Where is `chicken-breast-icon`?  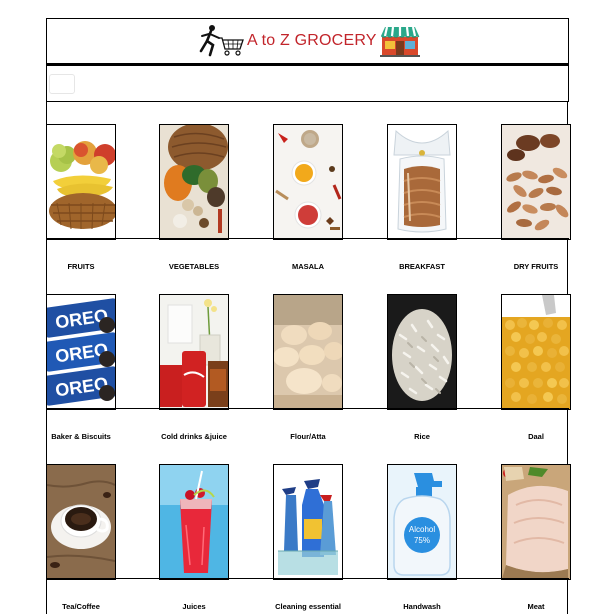
chicken-breast-icon is located at coordinates (536, 522).